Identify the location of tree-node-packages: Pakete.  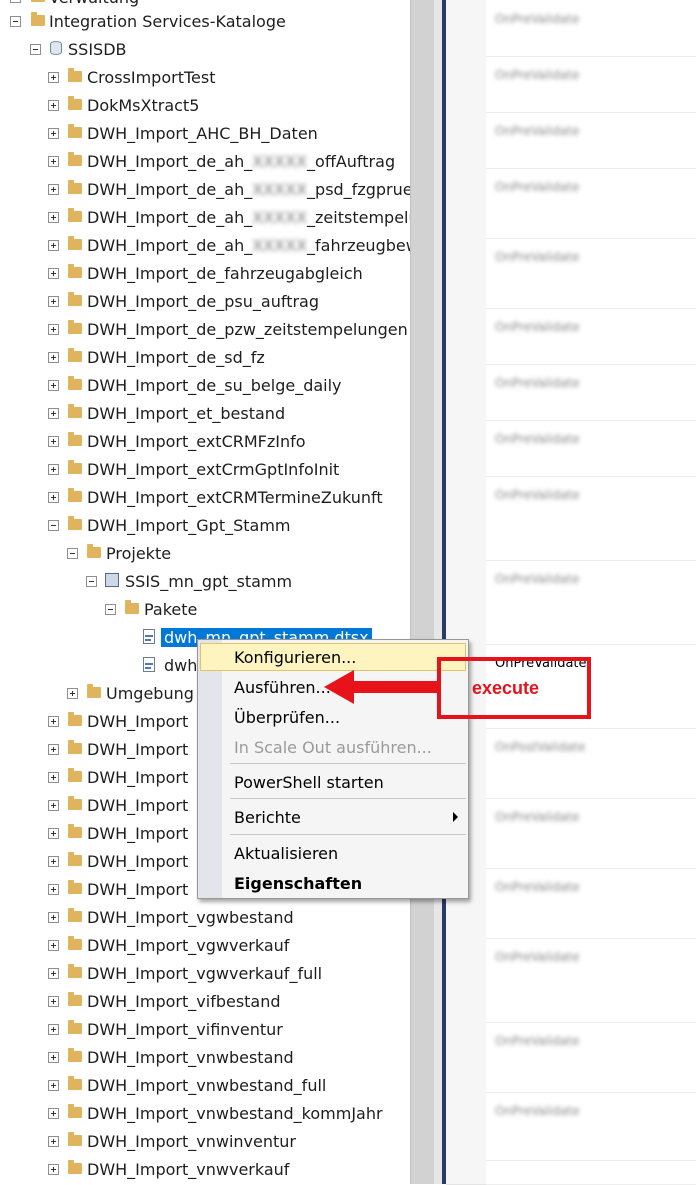
(205, 610).